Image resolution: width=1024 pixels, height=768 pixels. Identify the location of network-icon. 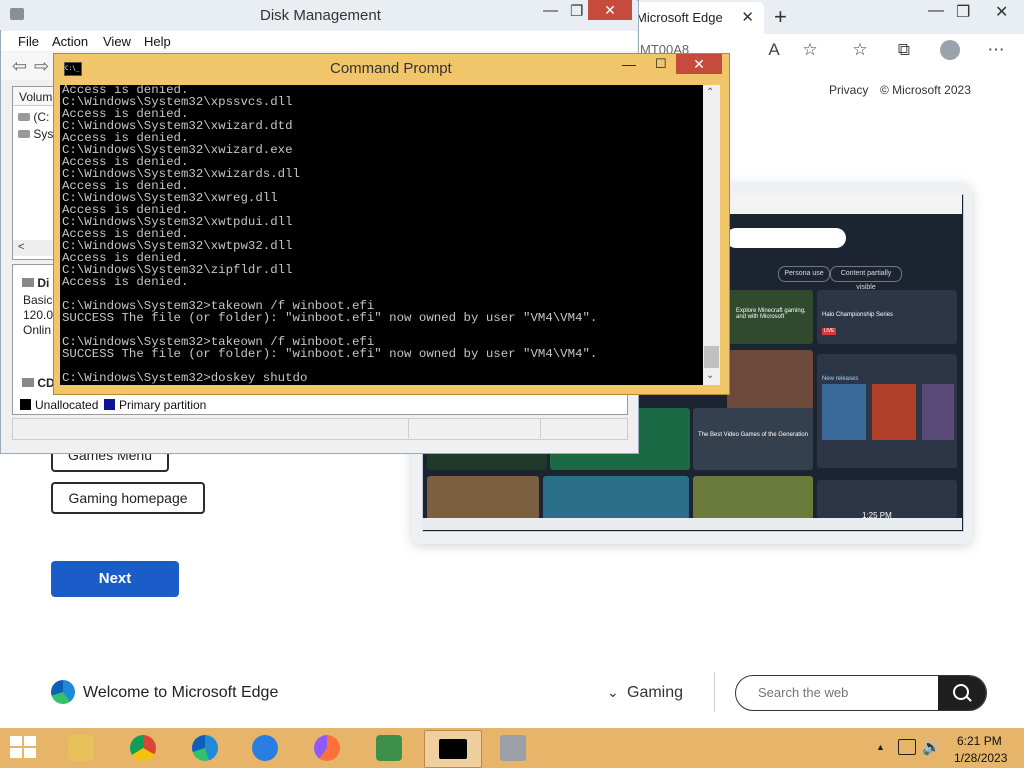
(907, 747).